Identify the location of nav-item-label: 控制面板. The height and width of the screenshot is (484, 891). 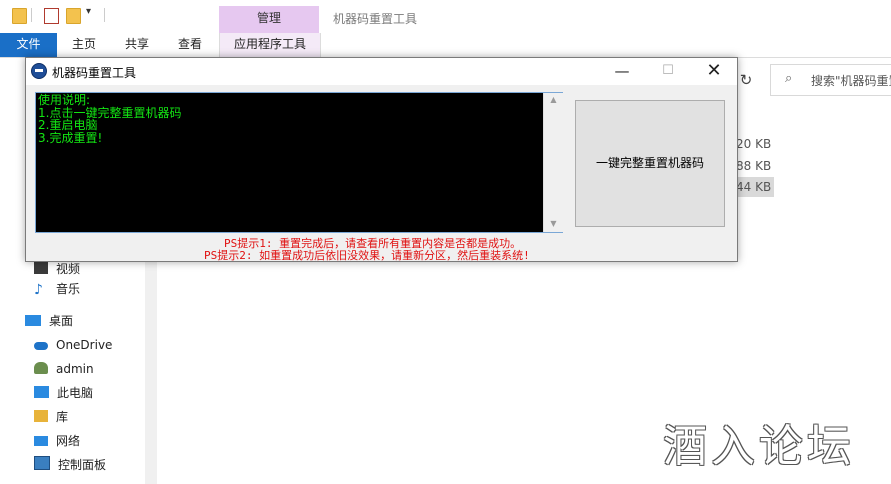
(82, 465).